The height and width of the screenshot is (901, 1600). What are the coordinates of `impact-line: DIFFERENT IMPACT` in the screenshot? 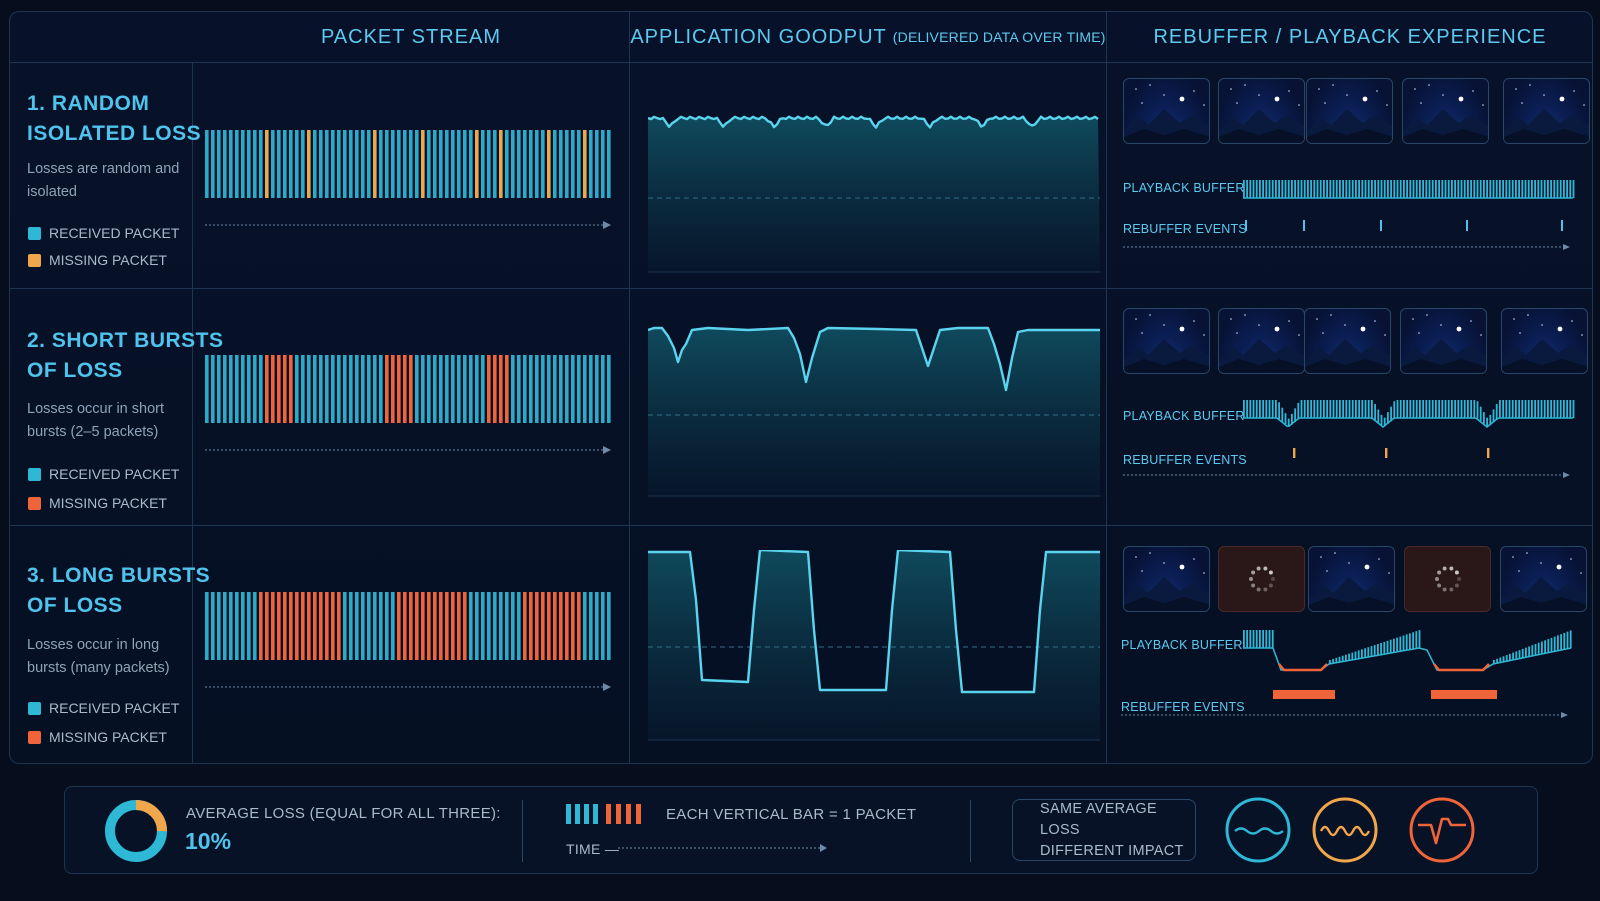 It's located at (1112, 850).